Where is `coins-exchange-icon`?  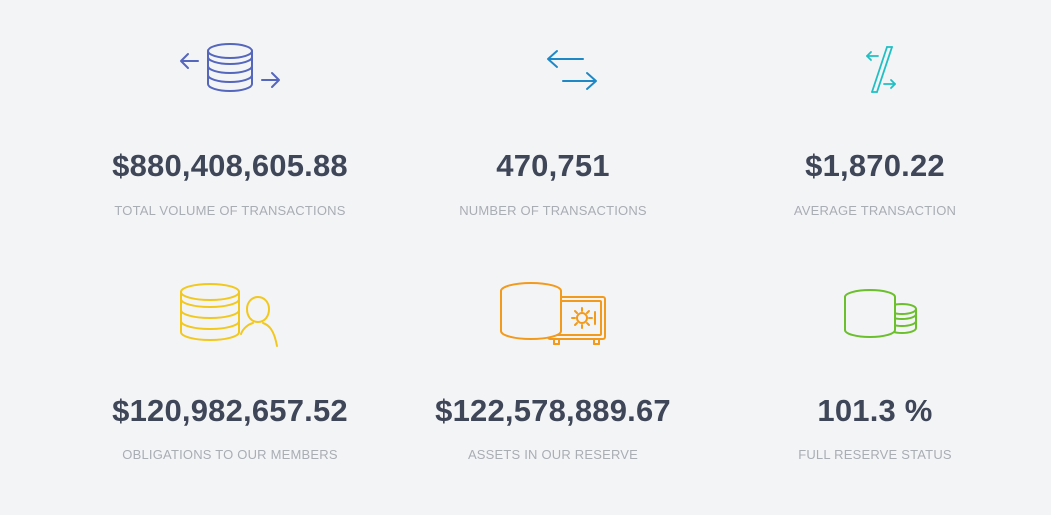 coins-exchange-icon is located at coordinates (230, 67).